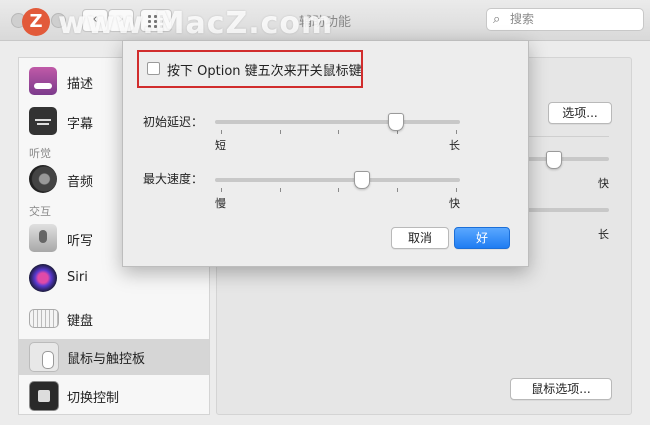 This screenshot has width=650, height=425. Describe the element at coordinates (43, 238) in the screenshot. I see `microphone-icon` at that location.